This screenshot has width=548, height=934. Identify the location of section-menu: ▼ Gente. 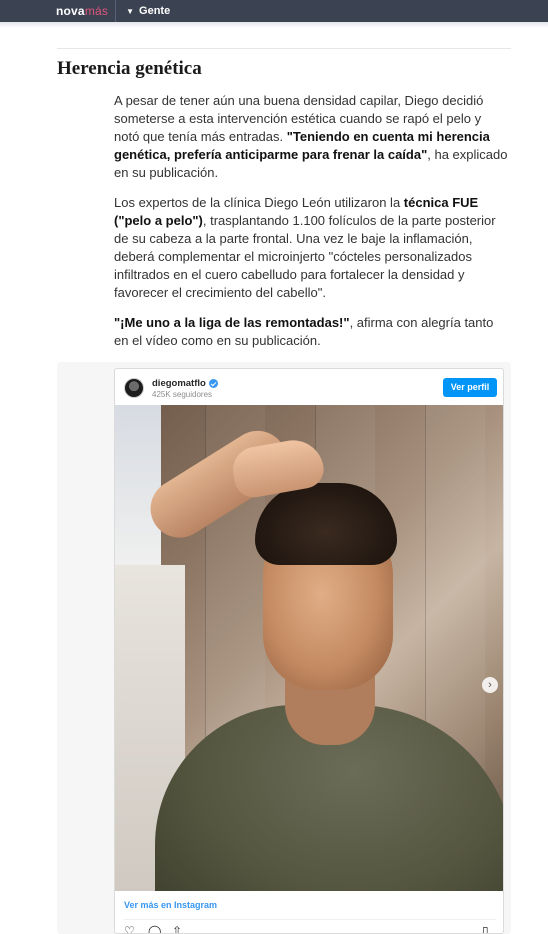
(148, 11).